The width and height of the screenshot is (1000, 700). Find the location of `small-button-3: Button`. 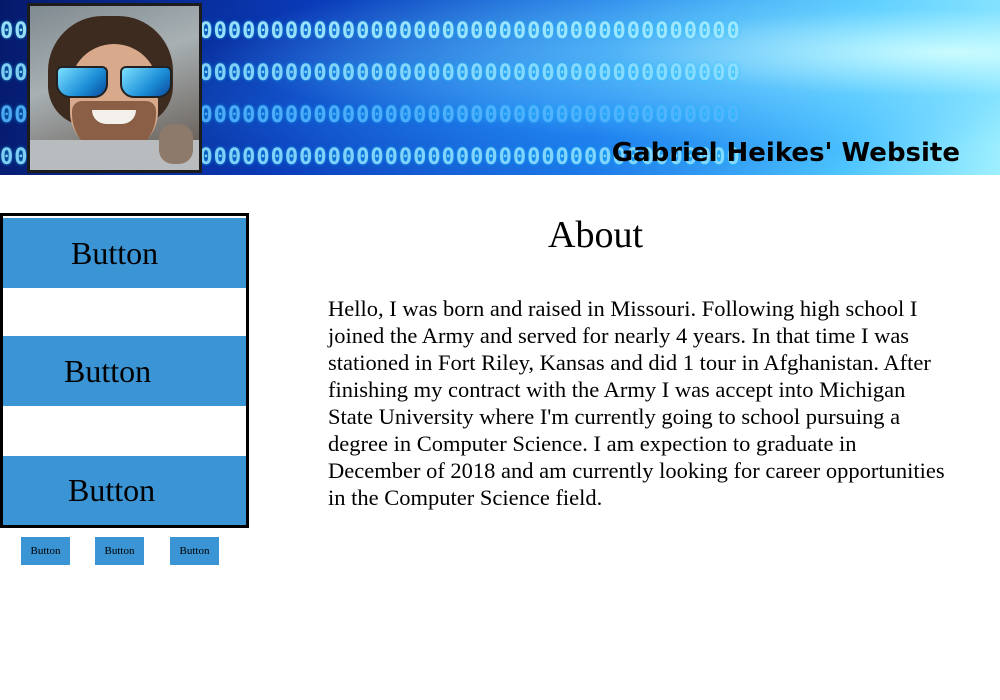

small-button-3: Button is located at coordinates (194, 551).